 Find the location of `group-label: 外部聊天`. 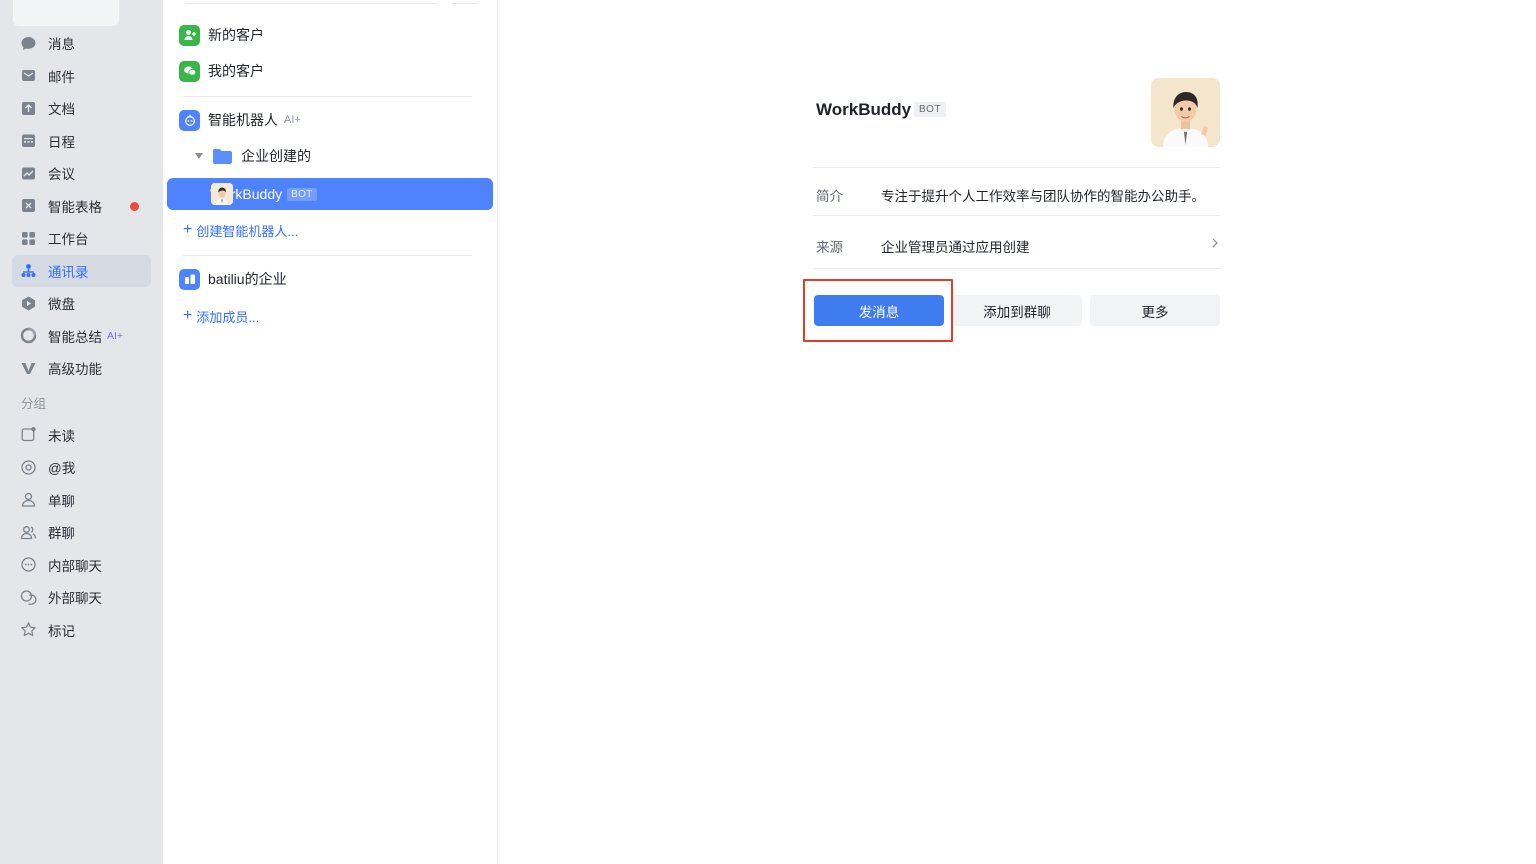

group-label: 外部聊天 is located at coordinates (75, 599).